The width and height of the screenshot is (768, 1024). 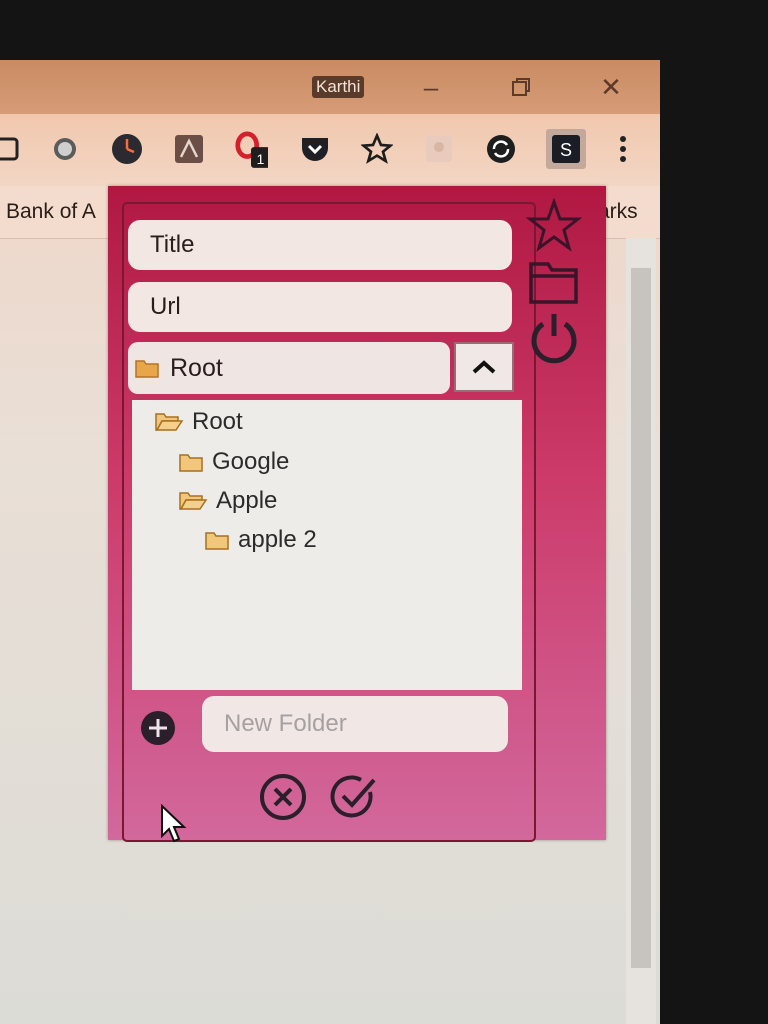 I want to click on tree-node-google: Google, so click(x=233, y=462).